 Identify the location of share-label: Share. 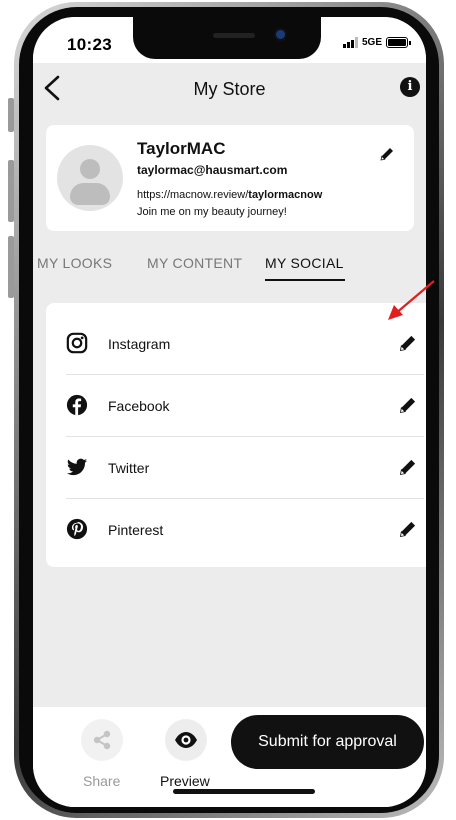
(101, 781).